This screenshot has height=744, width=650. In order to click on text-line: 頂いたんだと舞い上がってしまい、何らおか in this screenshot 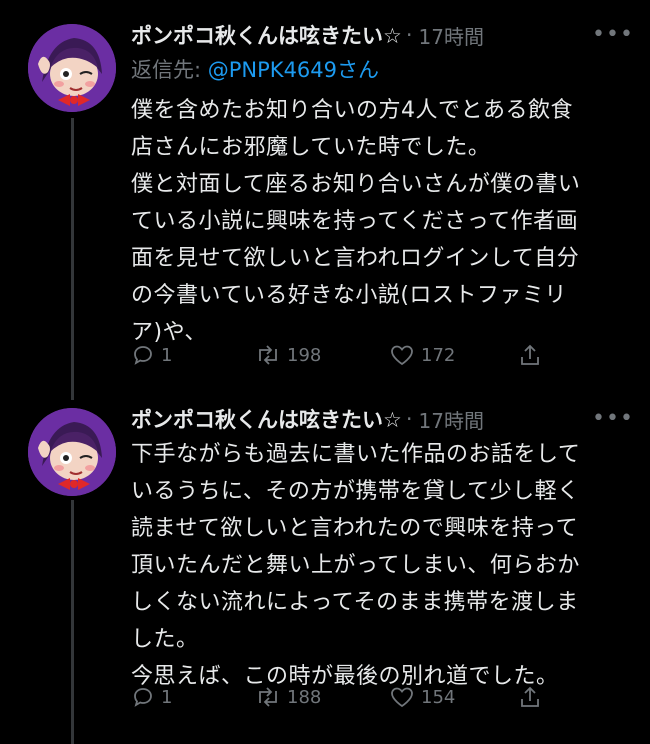, I will do `click(355, 565)`.